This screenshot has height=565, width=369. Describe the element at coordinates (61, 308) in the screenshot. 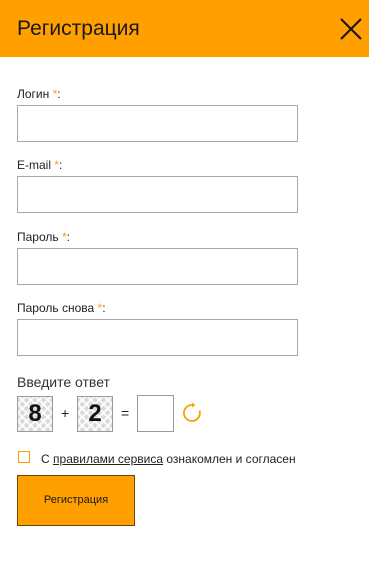

I see `password-repeat-label: Пароль снова *:` at that location.